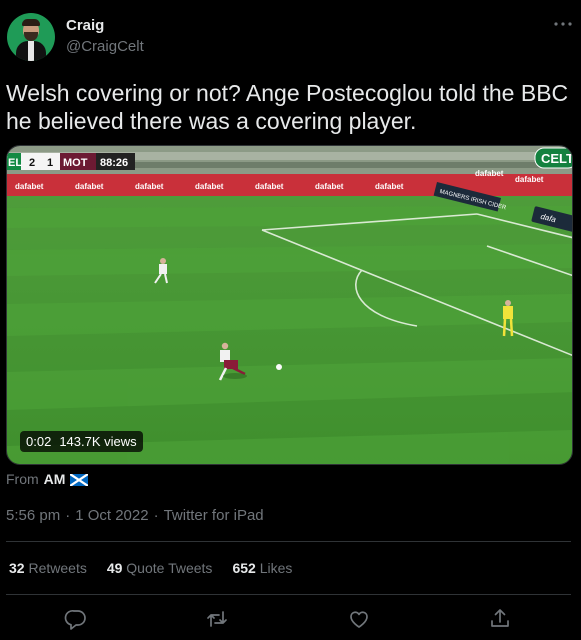  What do you see at coordinates (85, 25) in the screenshot?
I see `author-name: Craig` at bounding box center [85, 25].